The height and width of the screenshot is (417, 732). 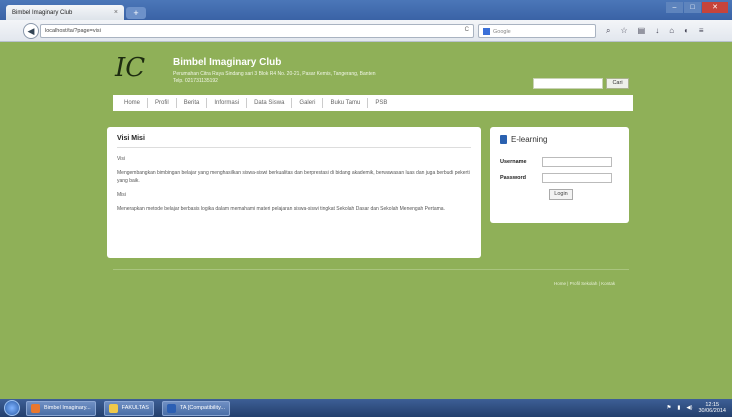 What do you see at coordinates (577, 178) in the screenshot?
I see `password-input` at bounding box center [577, 178].